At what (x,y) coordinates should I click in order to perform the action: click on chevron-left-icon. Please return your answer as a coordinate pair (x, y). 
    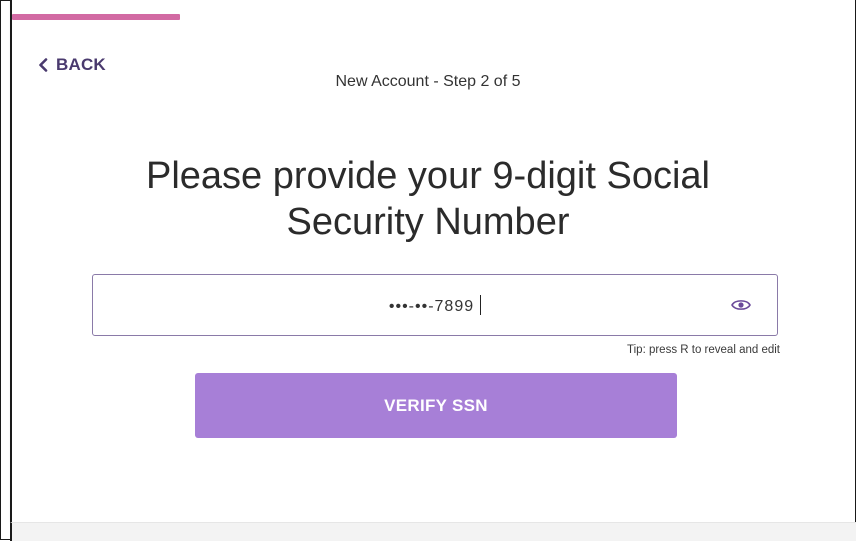
    Looking at the image, I should click on (43, 65).